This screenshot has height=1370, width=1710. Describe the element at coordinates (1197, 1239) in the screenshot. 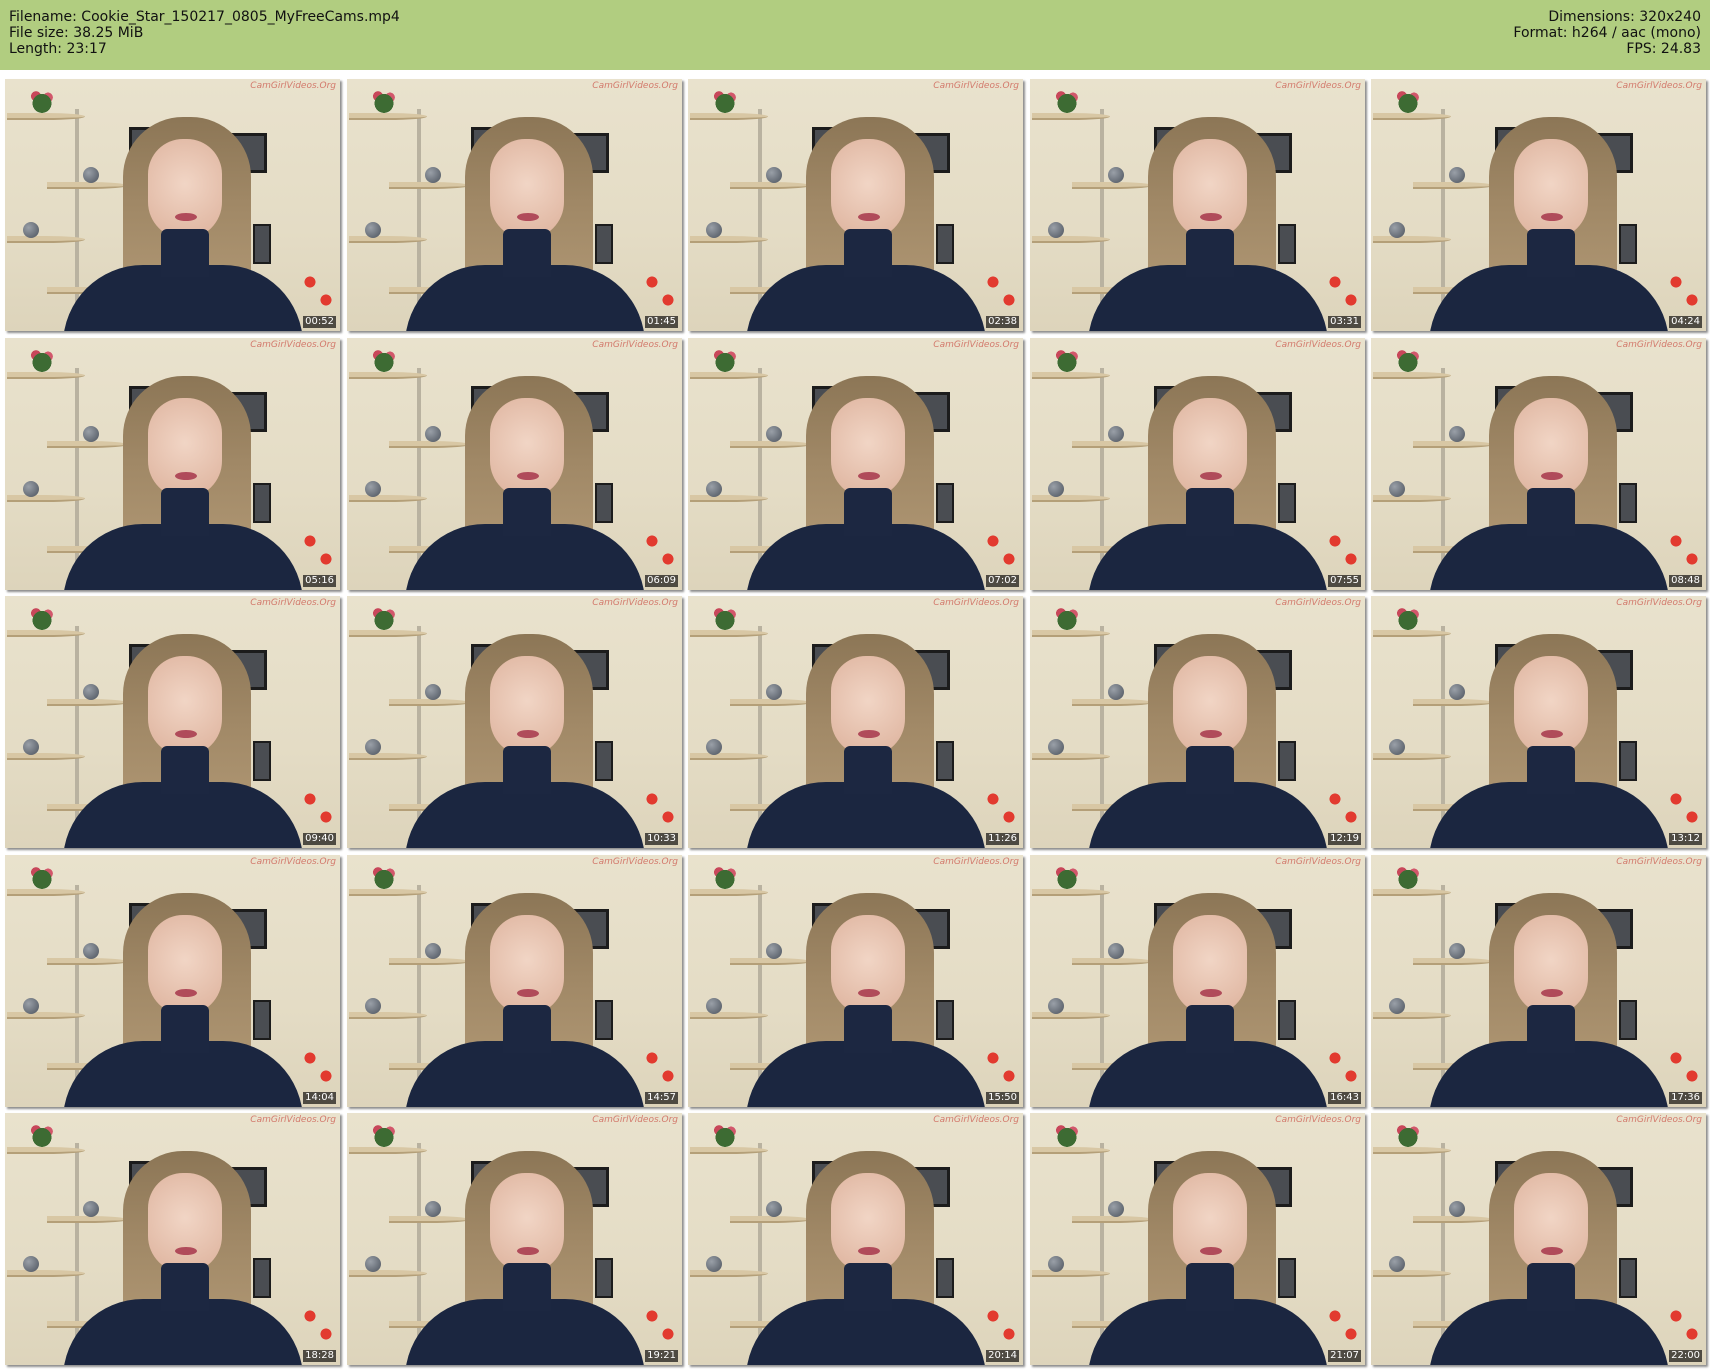

I see `video-thumbnail: CamGirlVideos.Org 21:07` at that location.